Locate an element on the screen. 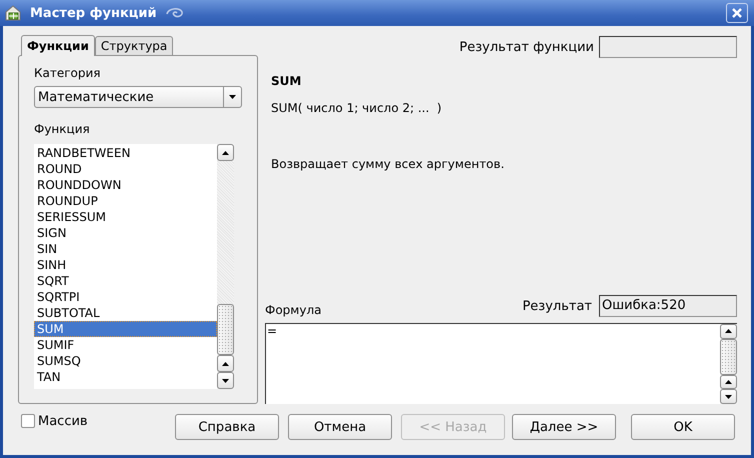 The image size is (754, 458). tab: Структура is located at coordinates (134, 45).